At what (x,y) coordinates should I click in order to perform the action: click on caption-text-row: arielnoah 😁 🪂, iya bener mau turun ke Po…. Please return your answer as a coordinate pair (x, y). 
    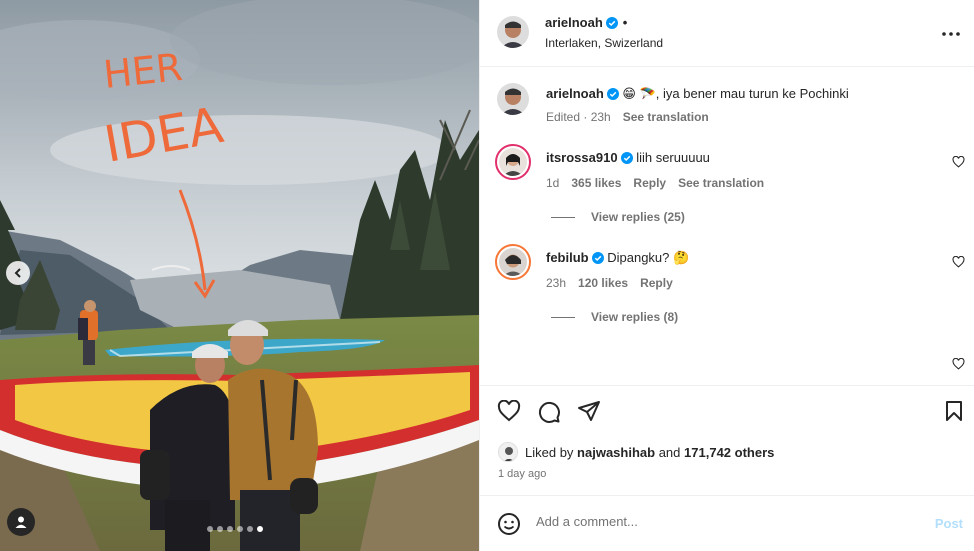
    Looking at the image, I should click on (697, 94).